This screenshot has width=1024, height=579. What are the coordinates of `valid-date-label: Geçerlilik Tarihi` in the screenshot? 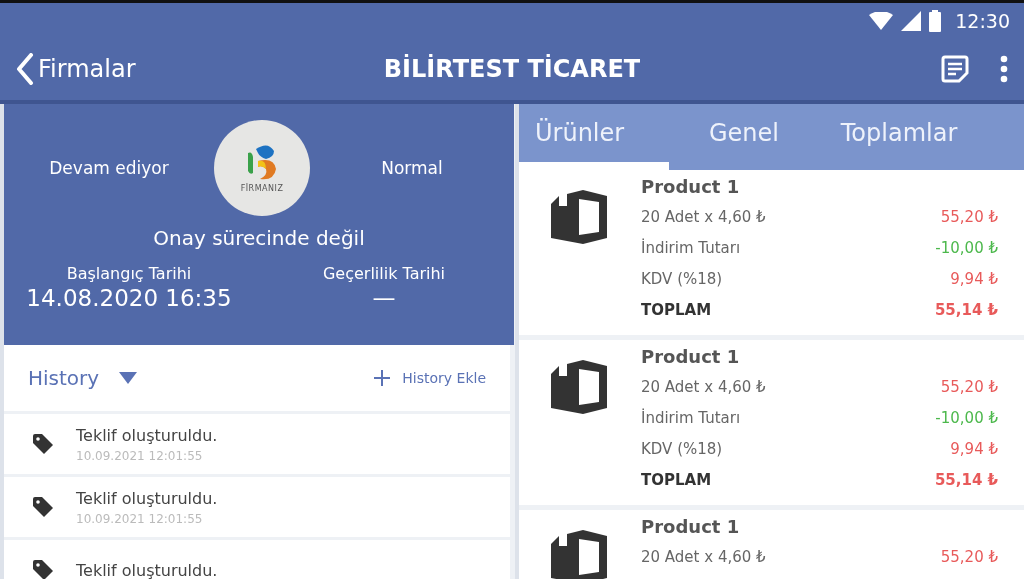 It's located at (384, 273).